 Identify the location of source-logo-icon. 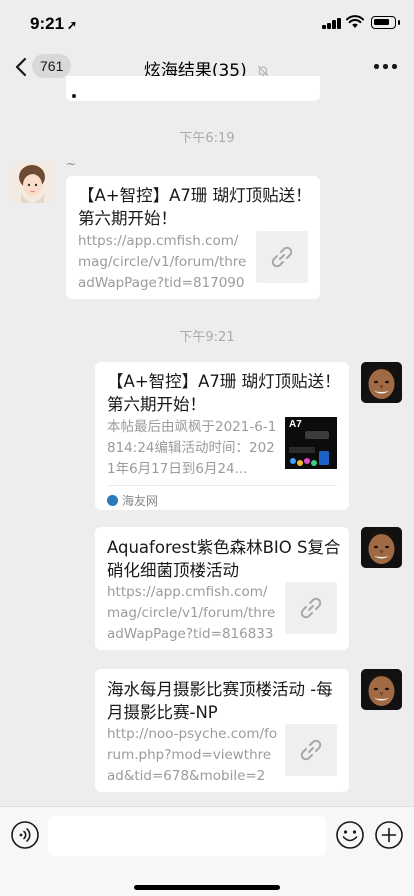
(112, 500).